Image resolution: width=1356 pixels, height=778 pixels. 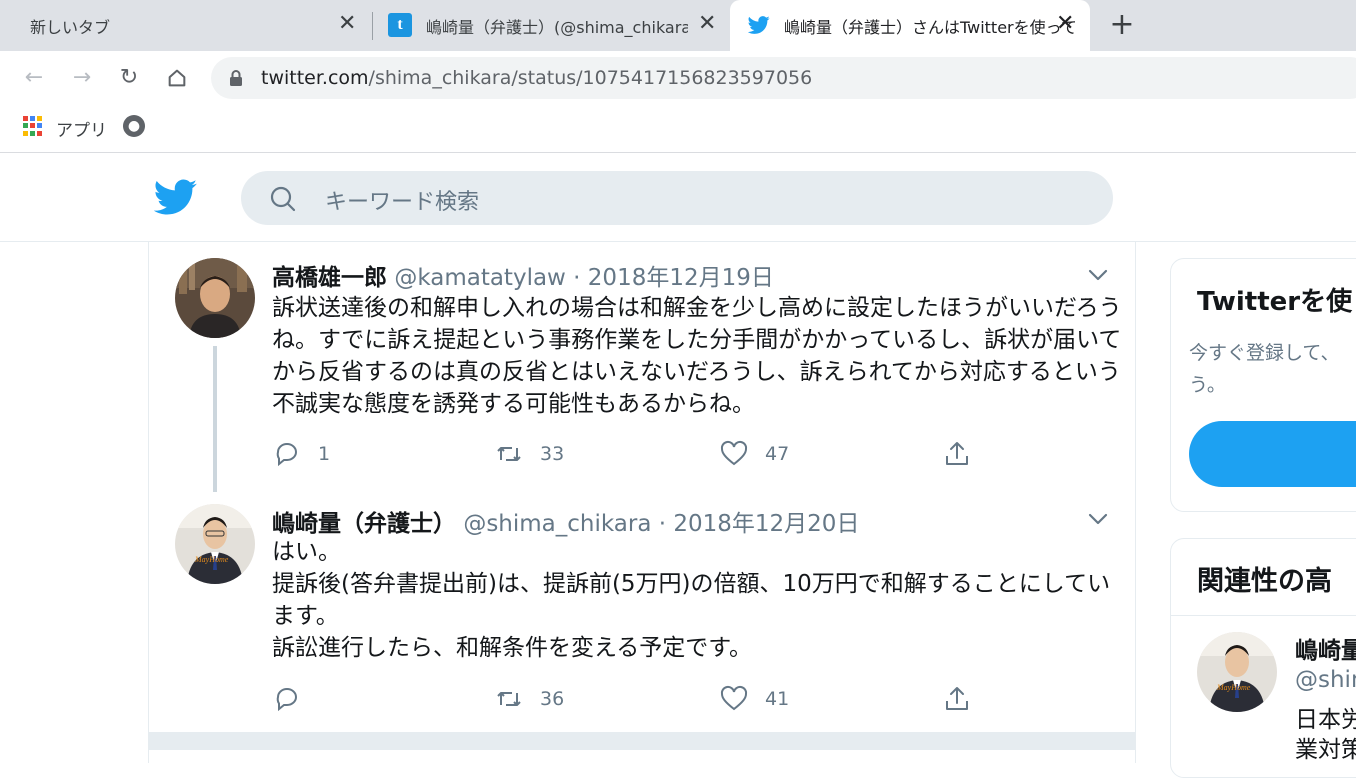 What do you see at coordinates (70, 27) in the screenshot?
I see `tab-title: 新しいタブ` at bounding box center [70, 27].